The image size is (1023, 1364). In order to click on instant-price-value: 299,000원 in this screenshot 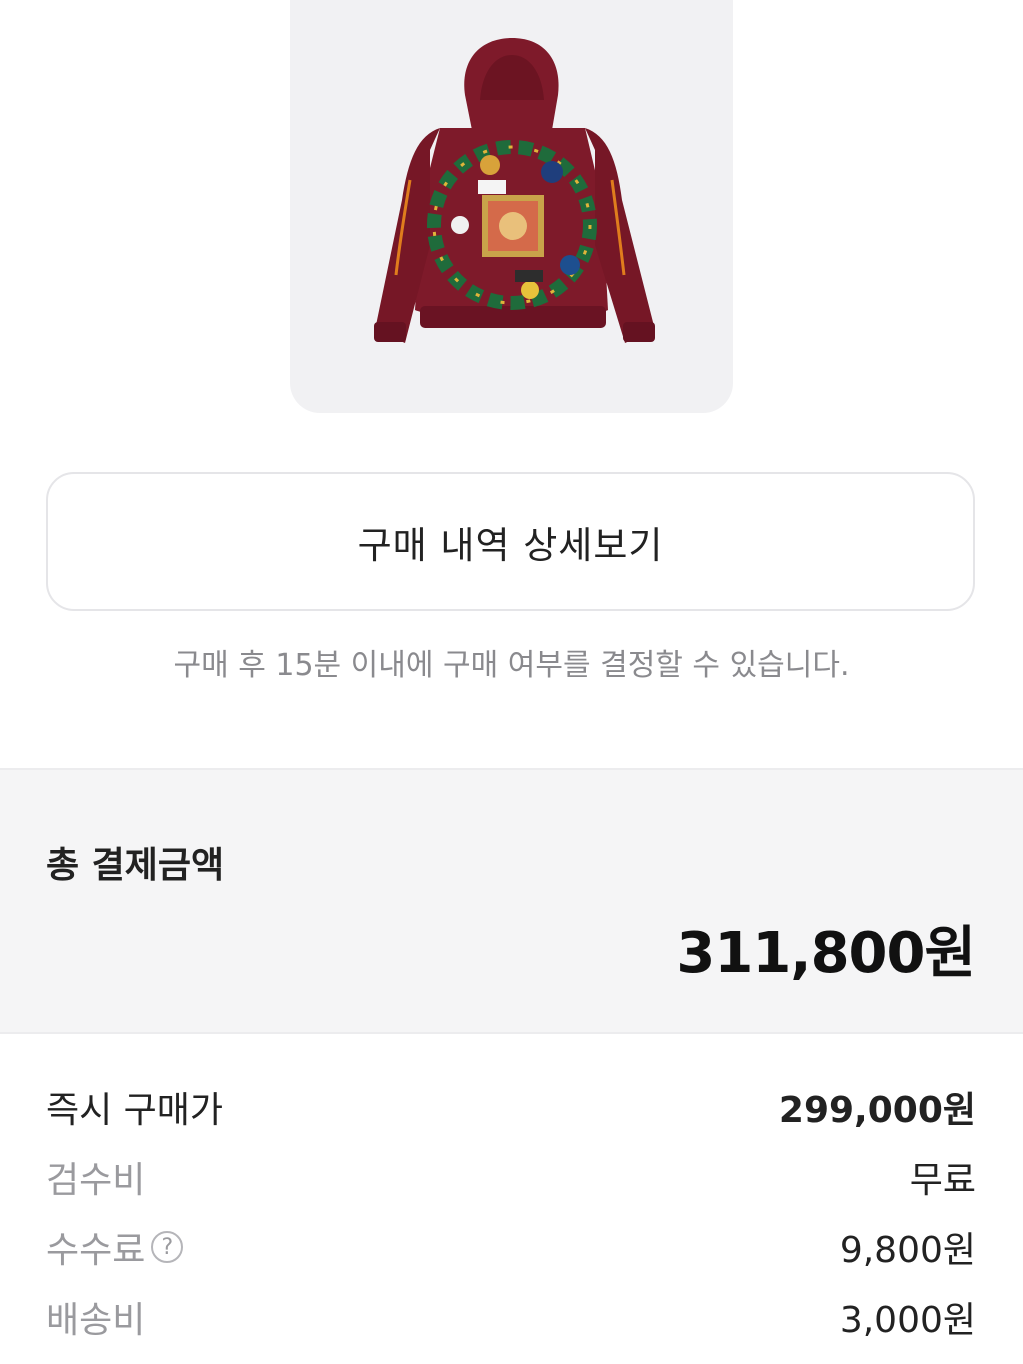, I will do `click(877, 1110)`.